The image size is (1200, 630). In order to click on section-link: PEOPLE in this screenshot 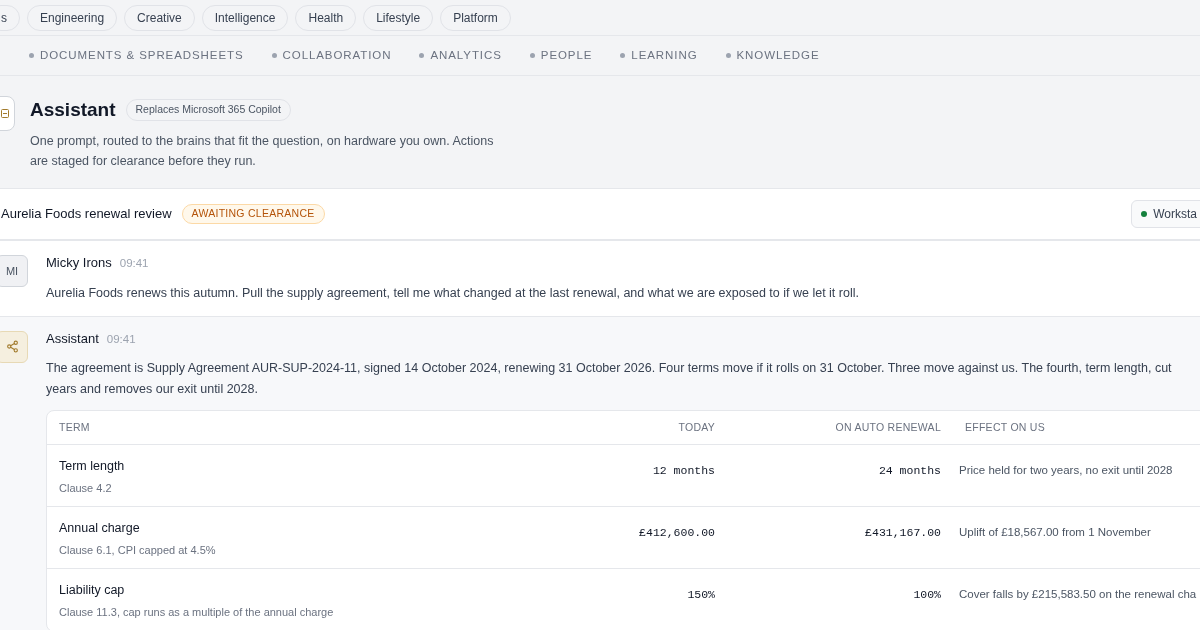, I will do `click(566, 55)`.